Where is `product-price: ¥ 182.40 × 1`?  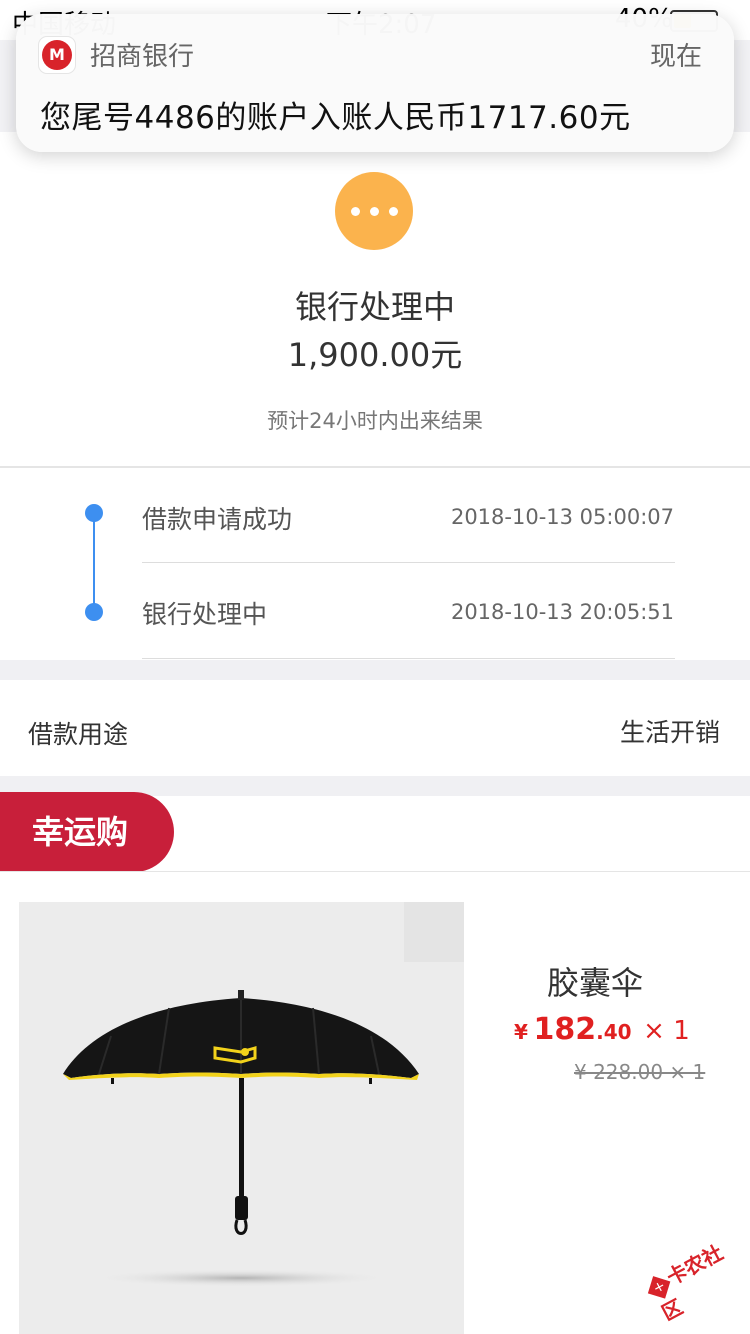 product-price: ¥ 182.40 × 1 is located at coordinates (602, 1029).